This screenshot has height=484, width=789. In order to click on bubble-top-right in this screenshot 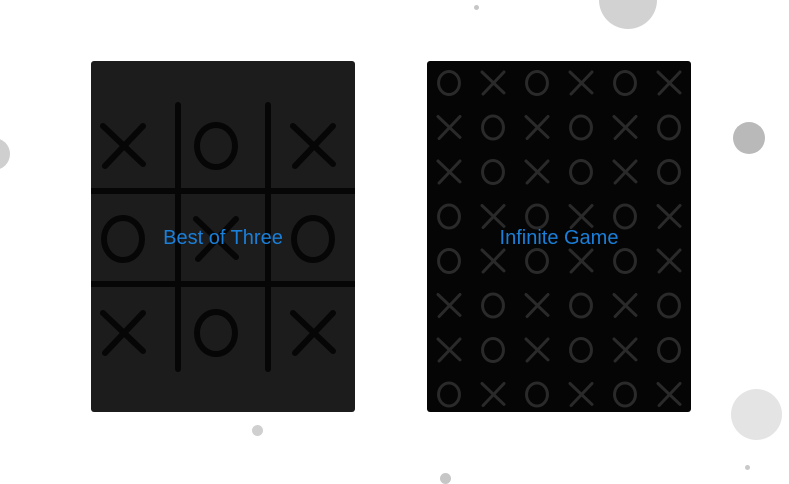, I will do `click(628, 14)`.